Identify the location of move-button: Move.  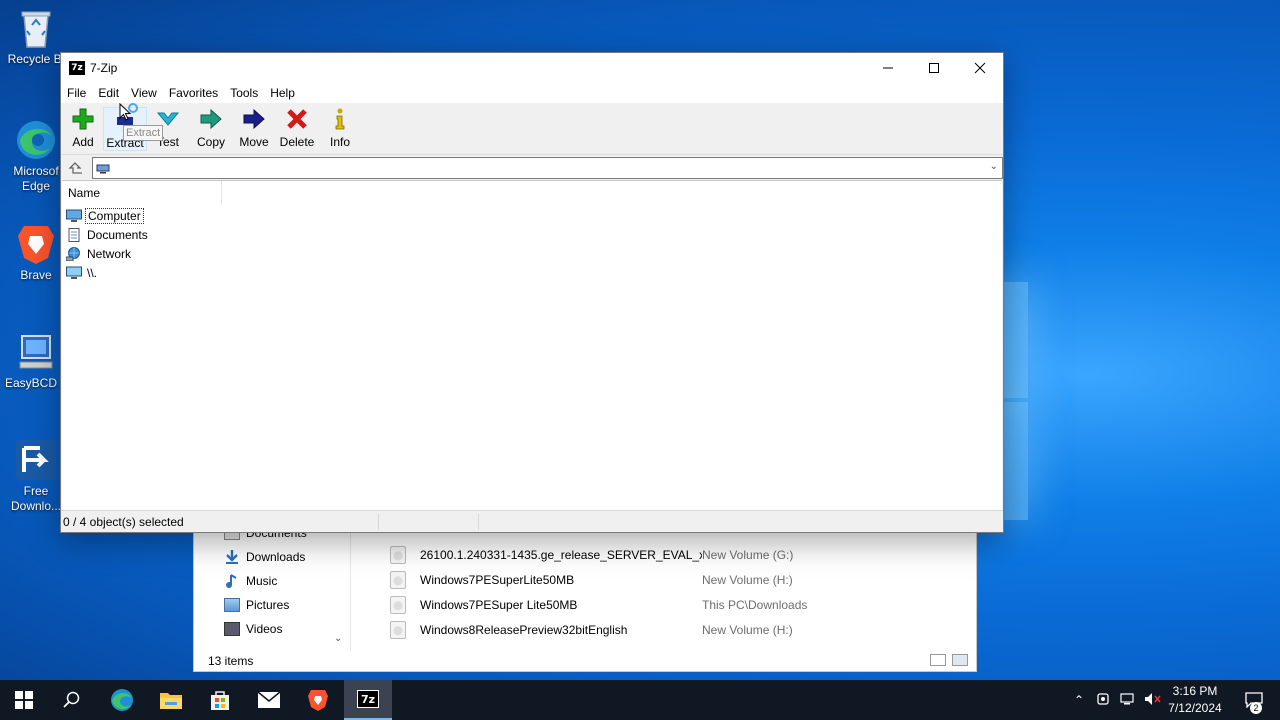
(254, 129).